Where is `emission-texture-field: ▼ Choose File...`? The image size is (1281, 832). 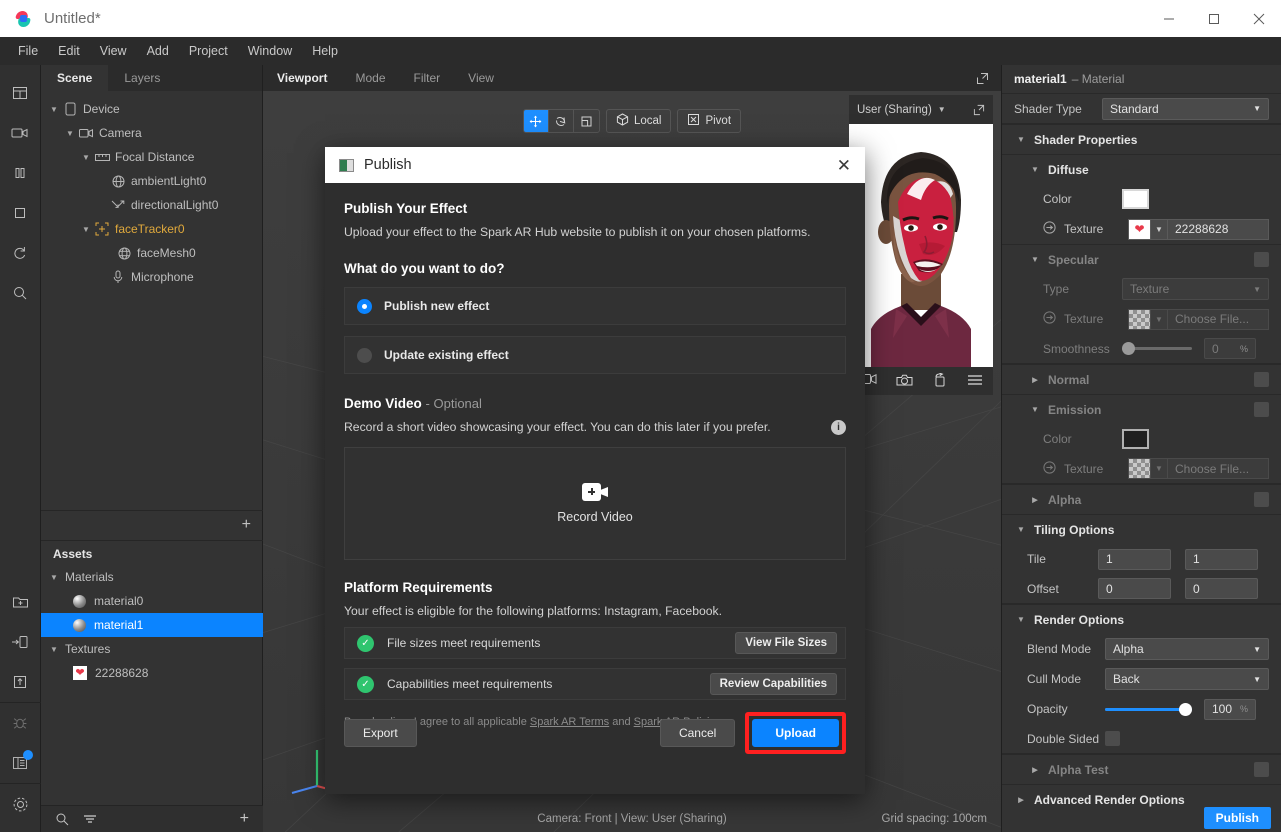 emission-texture-field: ▼ Choose File... is located at coordinates (1198, 468).